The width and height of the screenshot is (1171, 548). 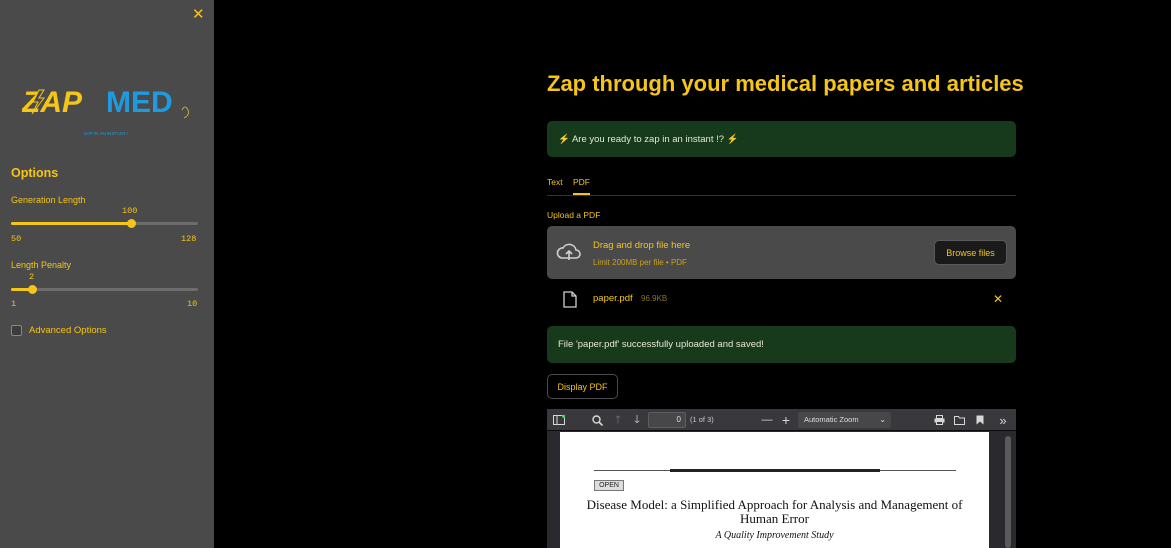 I want to click on page-count: (1 of 3), so click(x=702, y=419).